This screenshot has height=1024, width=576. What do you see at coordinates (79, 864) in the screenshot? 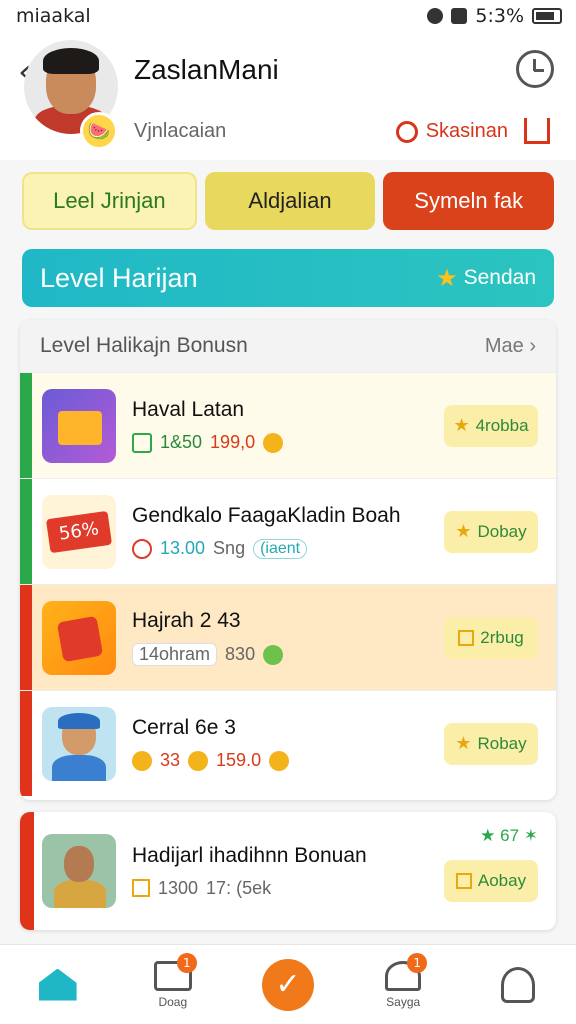
I see `person-head` at bounding box center [79, 864].